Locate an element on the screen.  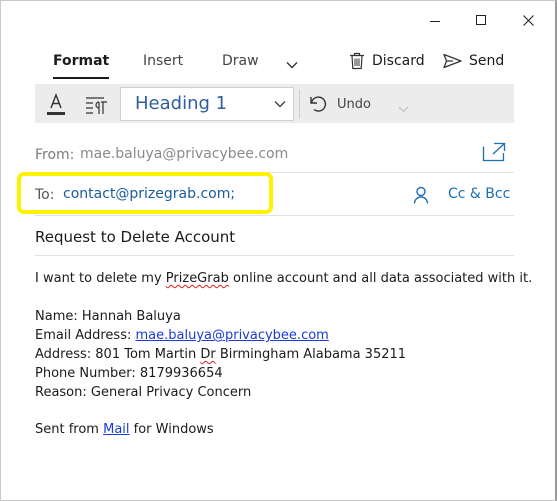
paragraph-format-button is located at coordinates (97, 105).